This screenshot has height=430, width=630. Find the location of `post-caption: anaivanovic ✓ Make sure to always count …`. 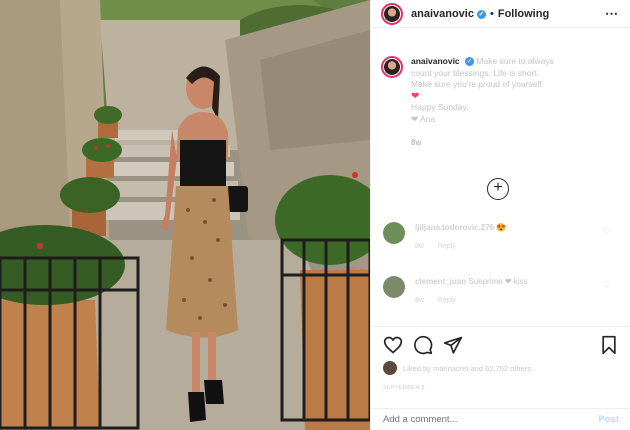

post-caption: anaivanovic ✓ Make sure to always count … is located at coordinates (501, 102).